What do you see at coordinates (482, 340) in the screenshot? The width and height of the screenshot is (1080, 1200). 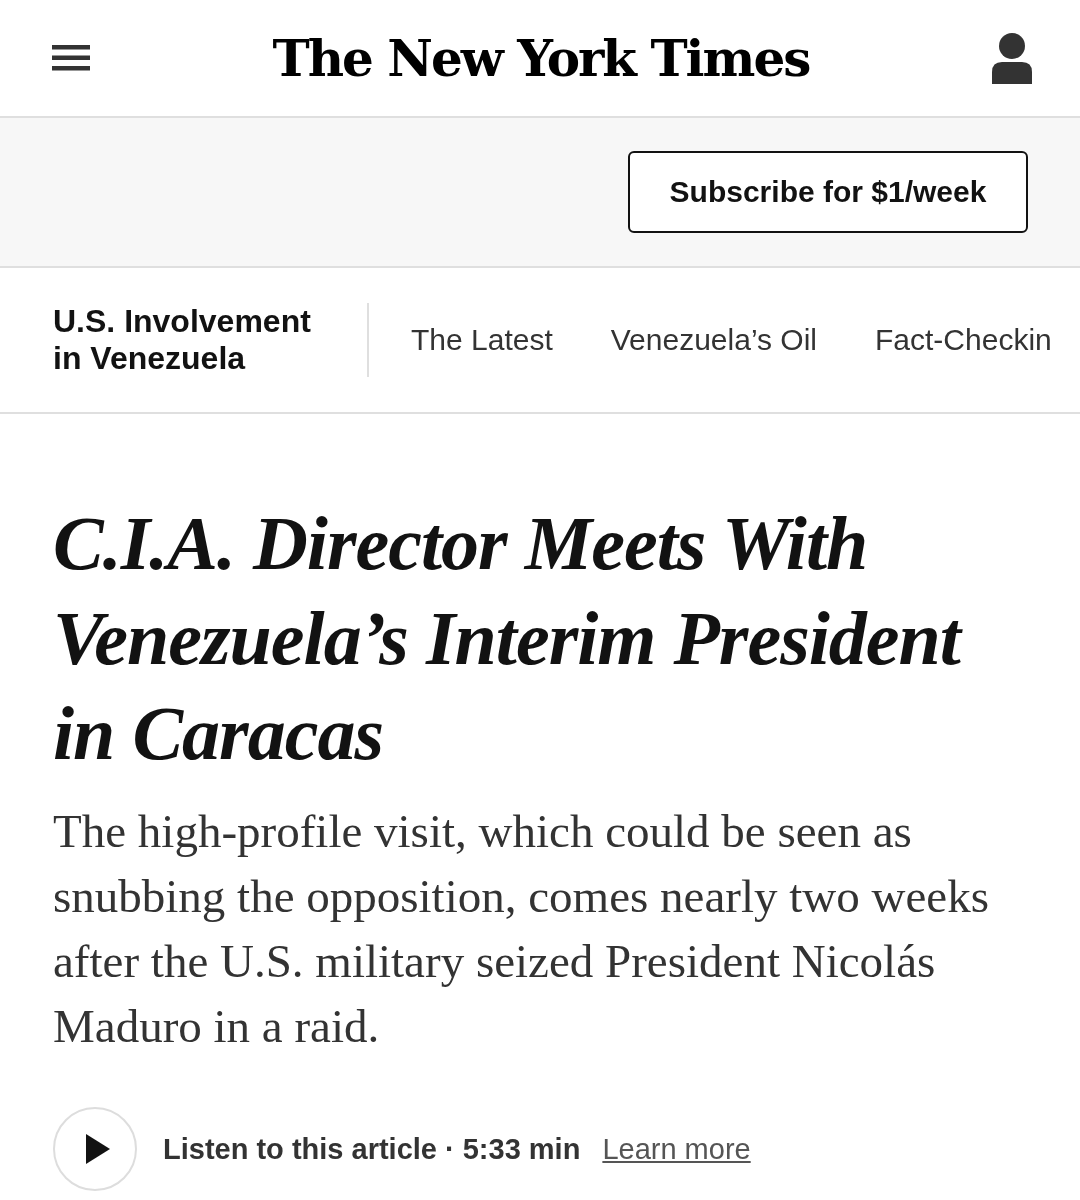 I see `nav-tab: The Latest` at bounding box center [482, 340].